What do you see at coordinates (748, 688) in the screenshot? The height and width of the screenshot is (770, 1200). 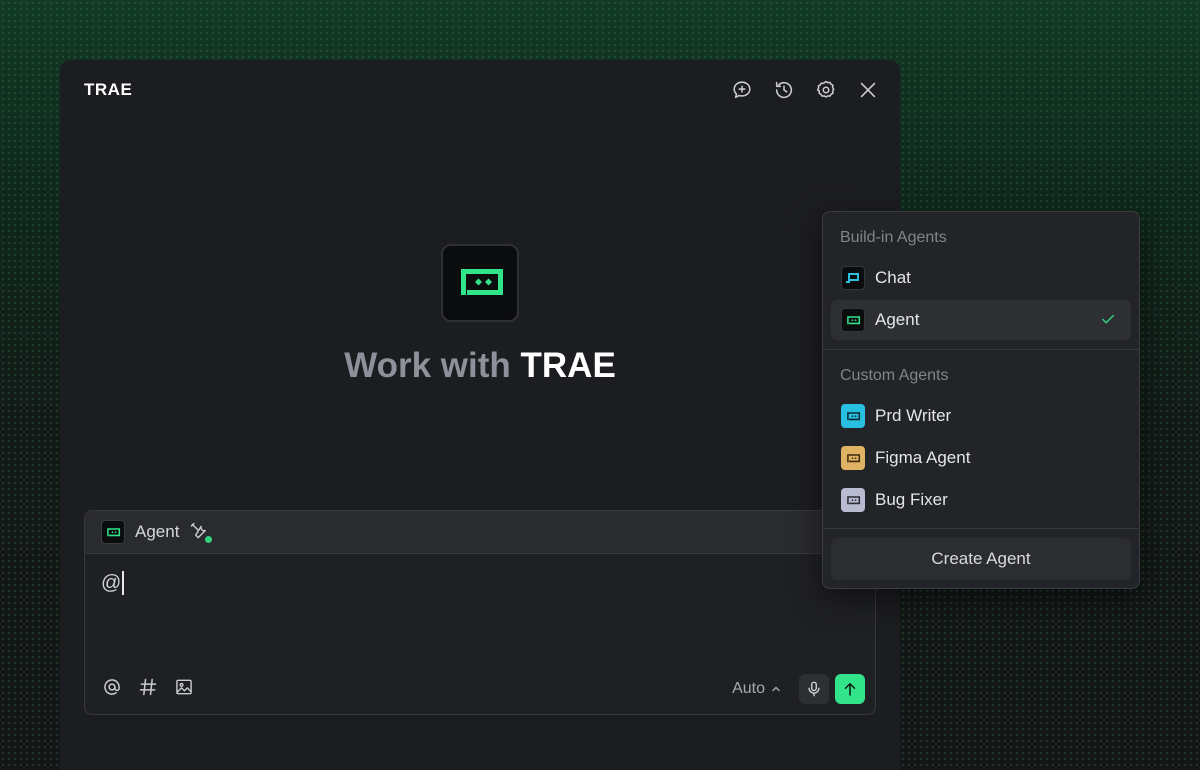 I see `model-select-label: Auto` at bounding box center [748, 688].